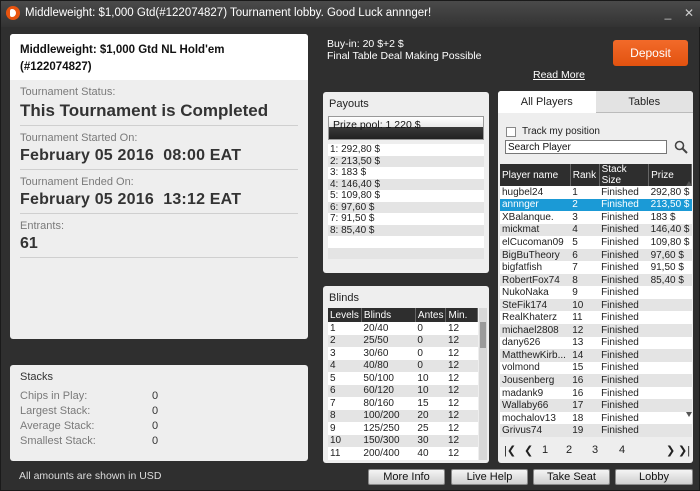 The height and width of the screenshot is (491, 700). What do you see at coordinates (535, 343) in the screenshot?
I see `player-name: dany626` at bounding box center [535, 343].